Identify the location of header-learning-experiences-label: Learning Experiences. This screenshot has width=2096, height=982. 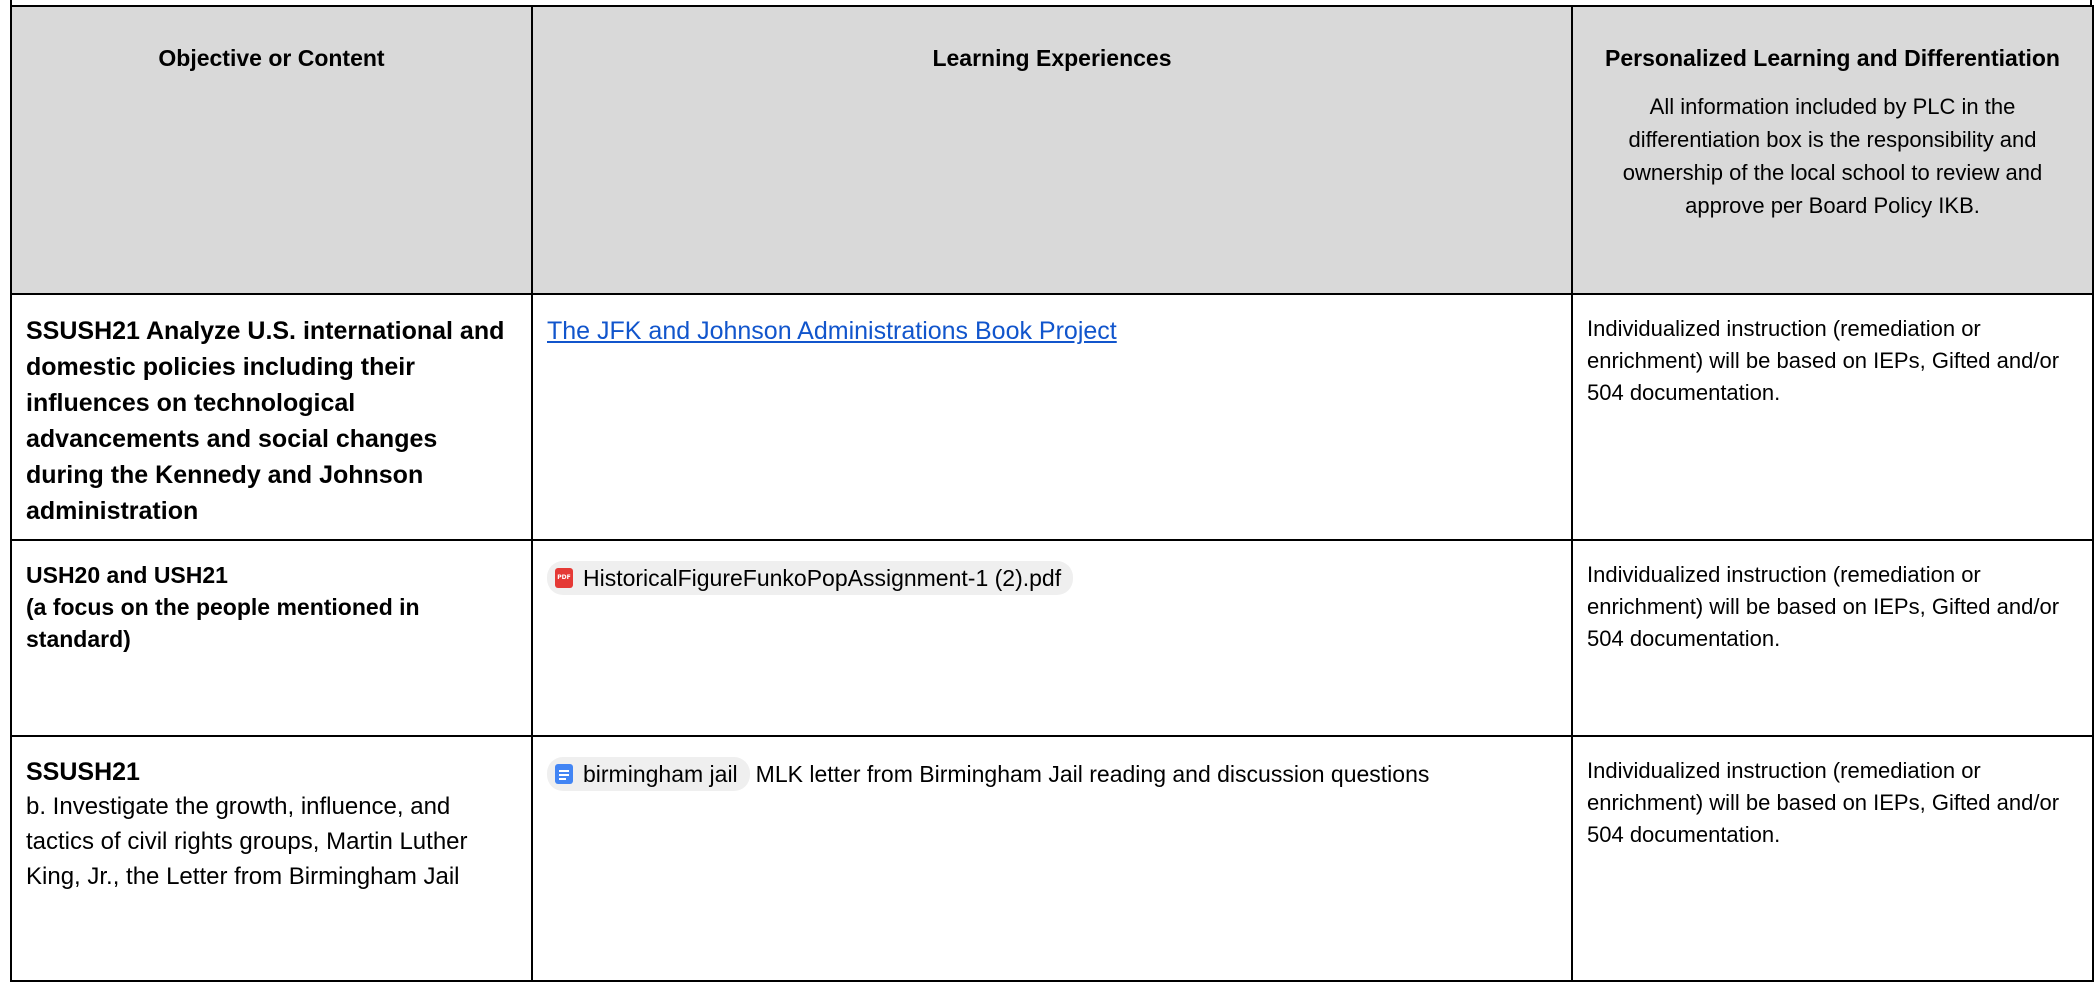
(1052, 58).